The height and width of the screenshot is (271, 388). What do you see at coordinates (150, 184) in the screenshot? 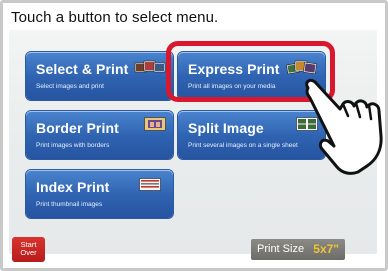
I see `thumbnail-sheet-icon` at bounding box center [150, 184].